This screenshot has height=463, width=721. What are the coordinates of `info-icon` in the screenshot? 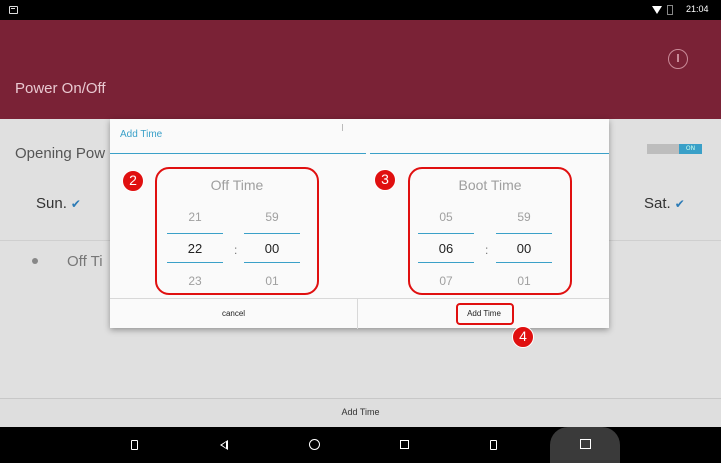 It's located at (678, 59).